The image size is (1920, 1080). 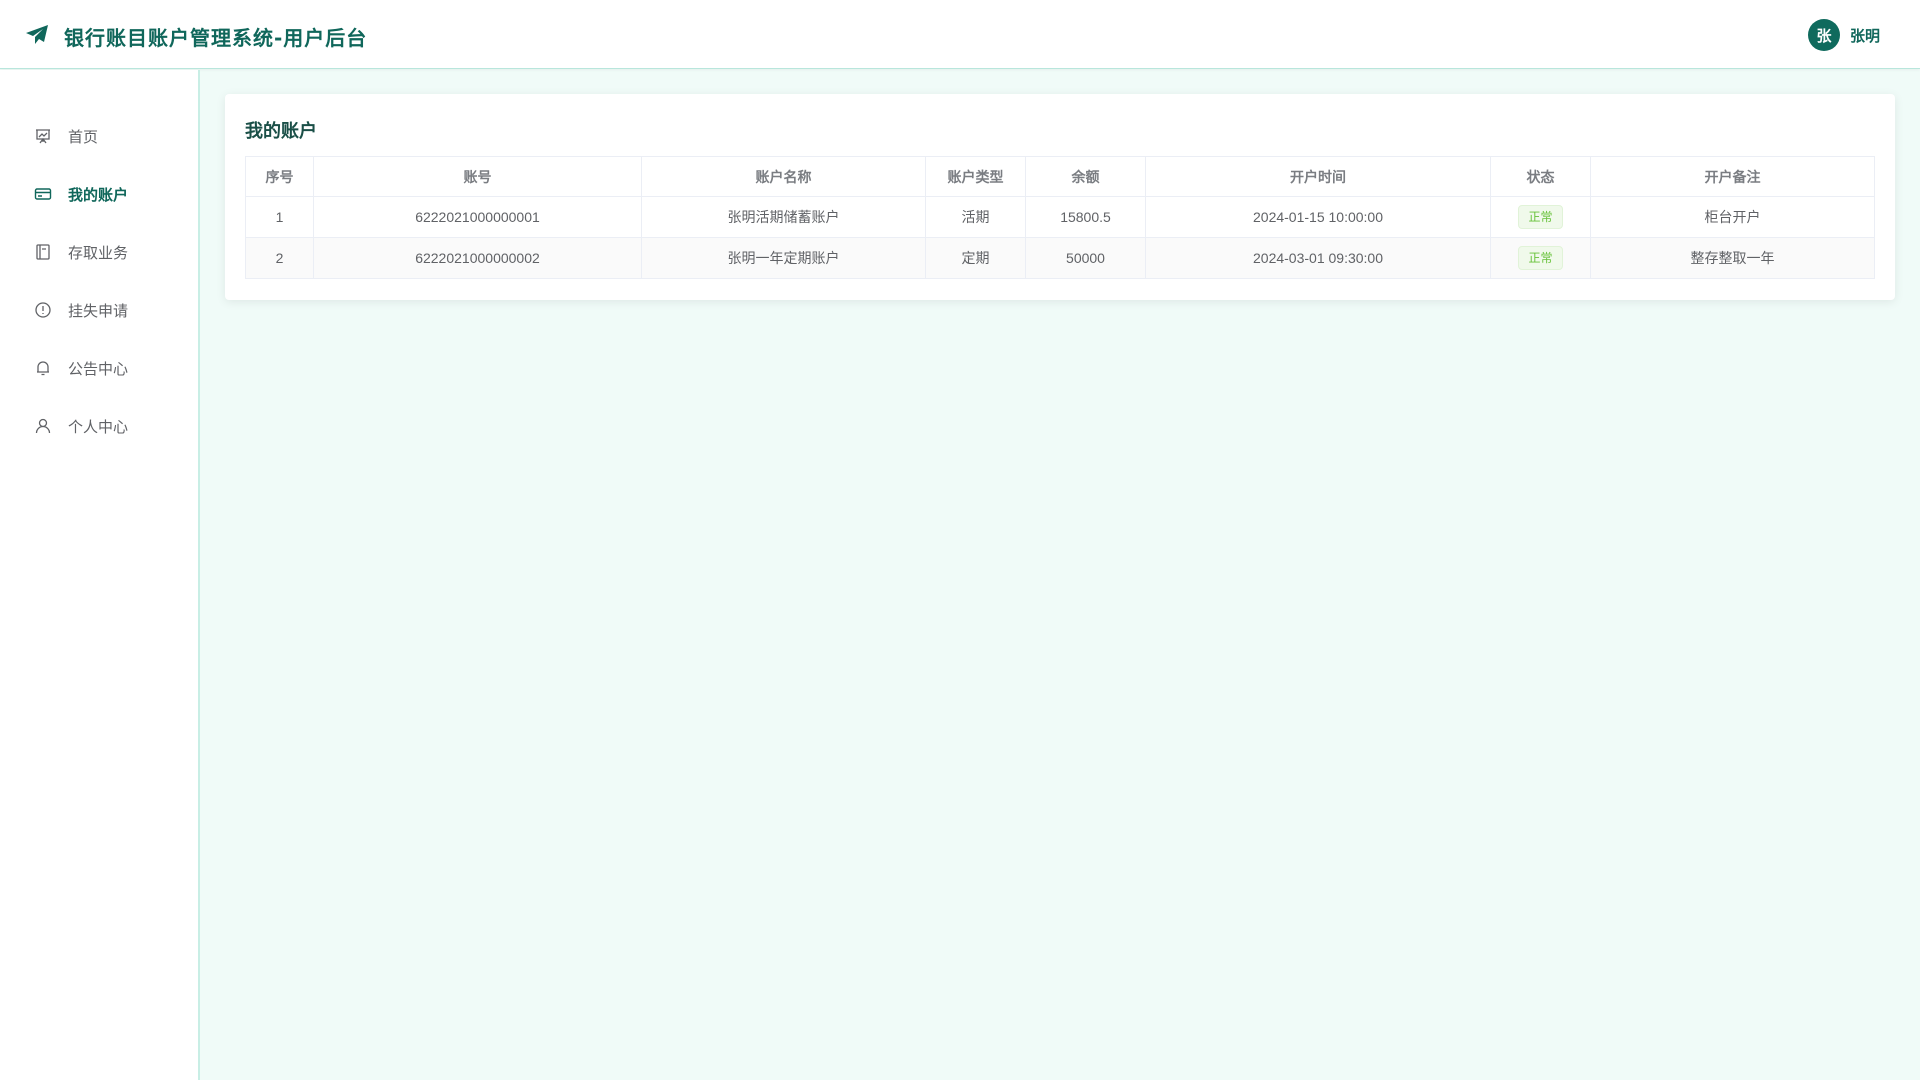 I want to click on sidebar-item-profile: 个人中心, so click(x=99, y=426).